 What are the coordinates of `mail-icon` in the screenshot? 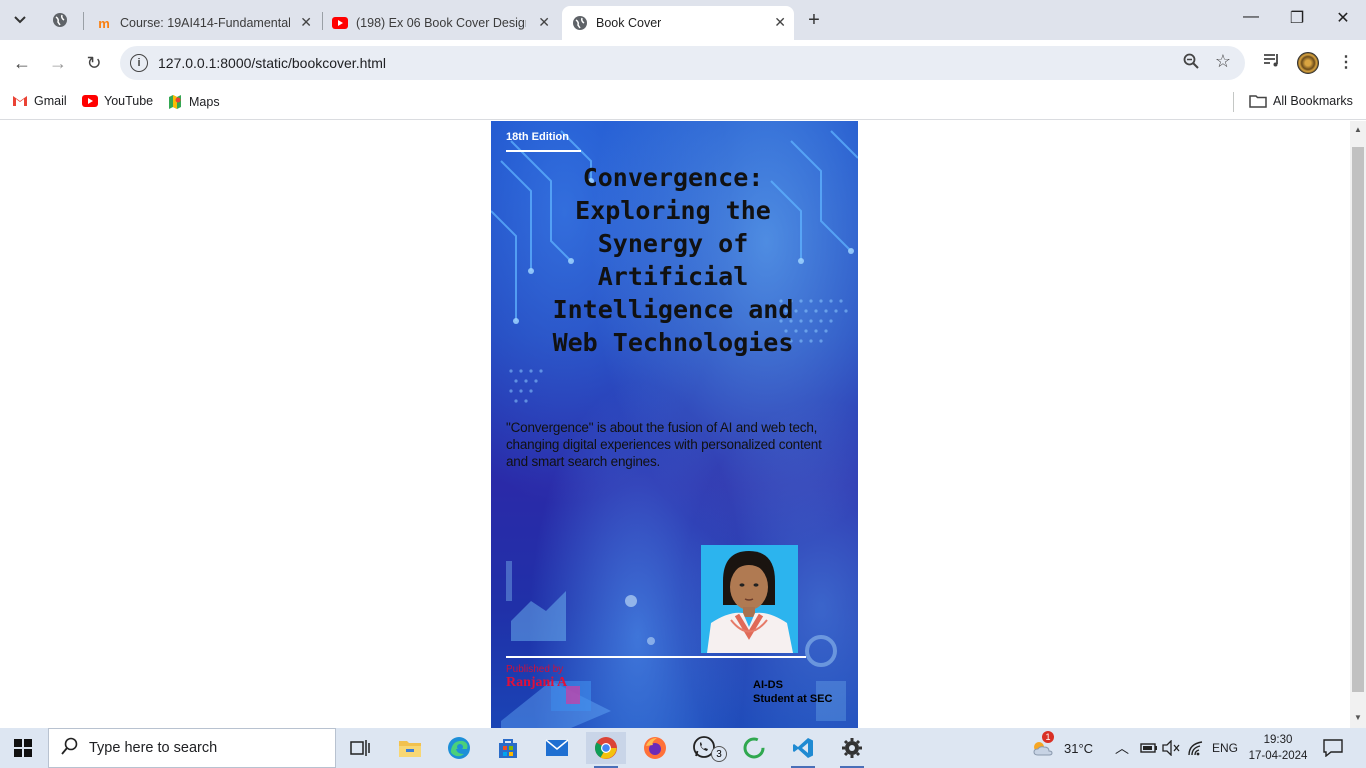 It's located at (557, 747).